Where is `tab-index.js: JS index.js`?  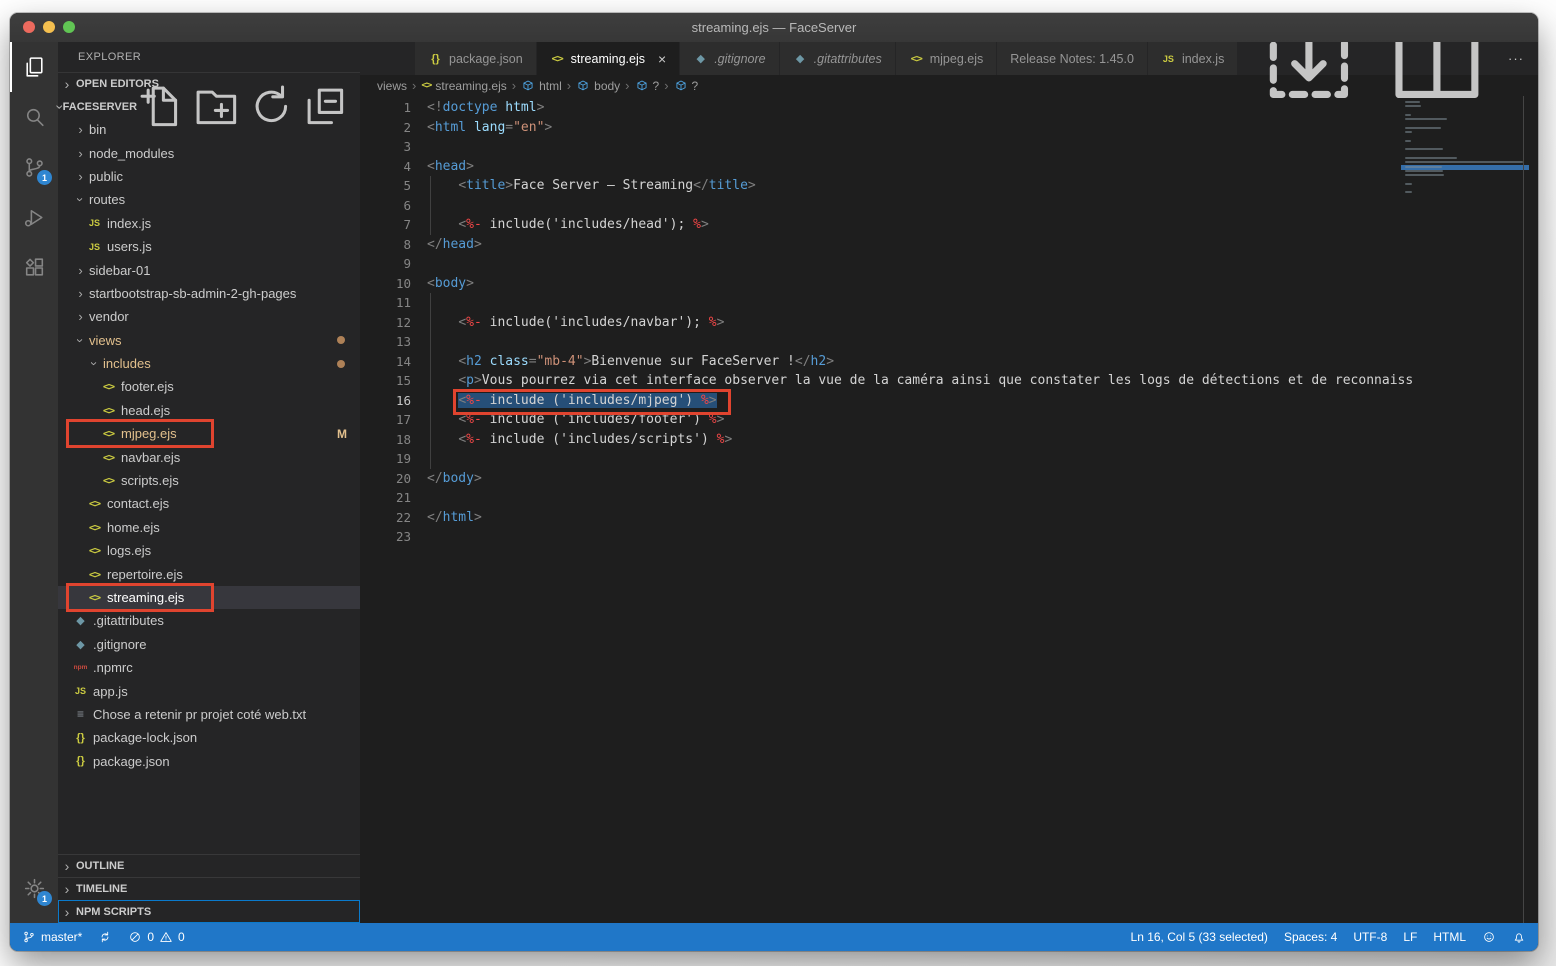
tab-index.js: JS index.js is located at coordinates (1193, 58).